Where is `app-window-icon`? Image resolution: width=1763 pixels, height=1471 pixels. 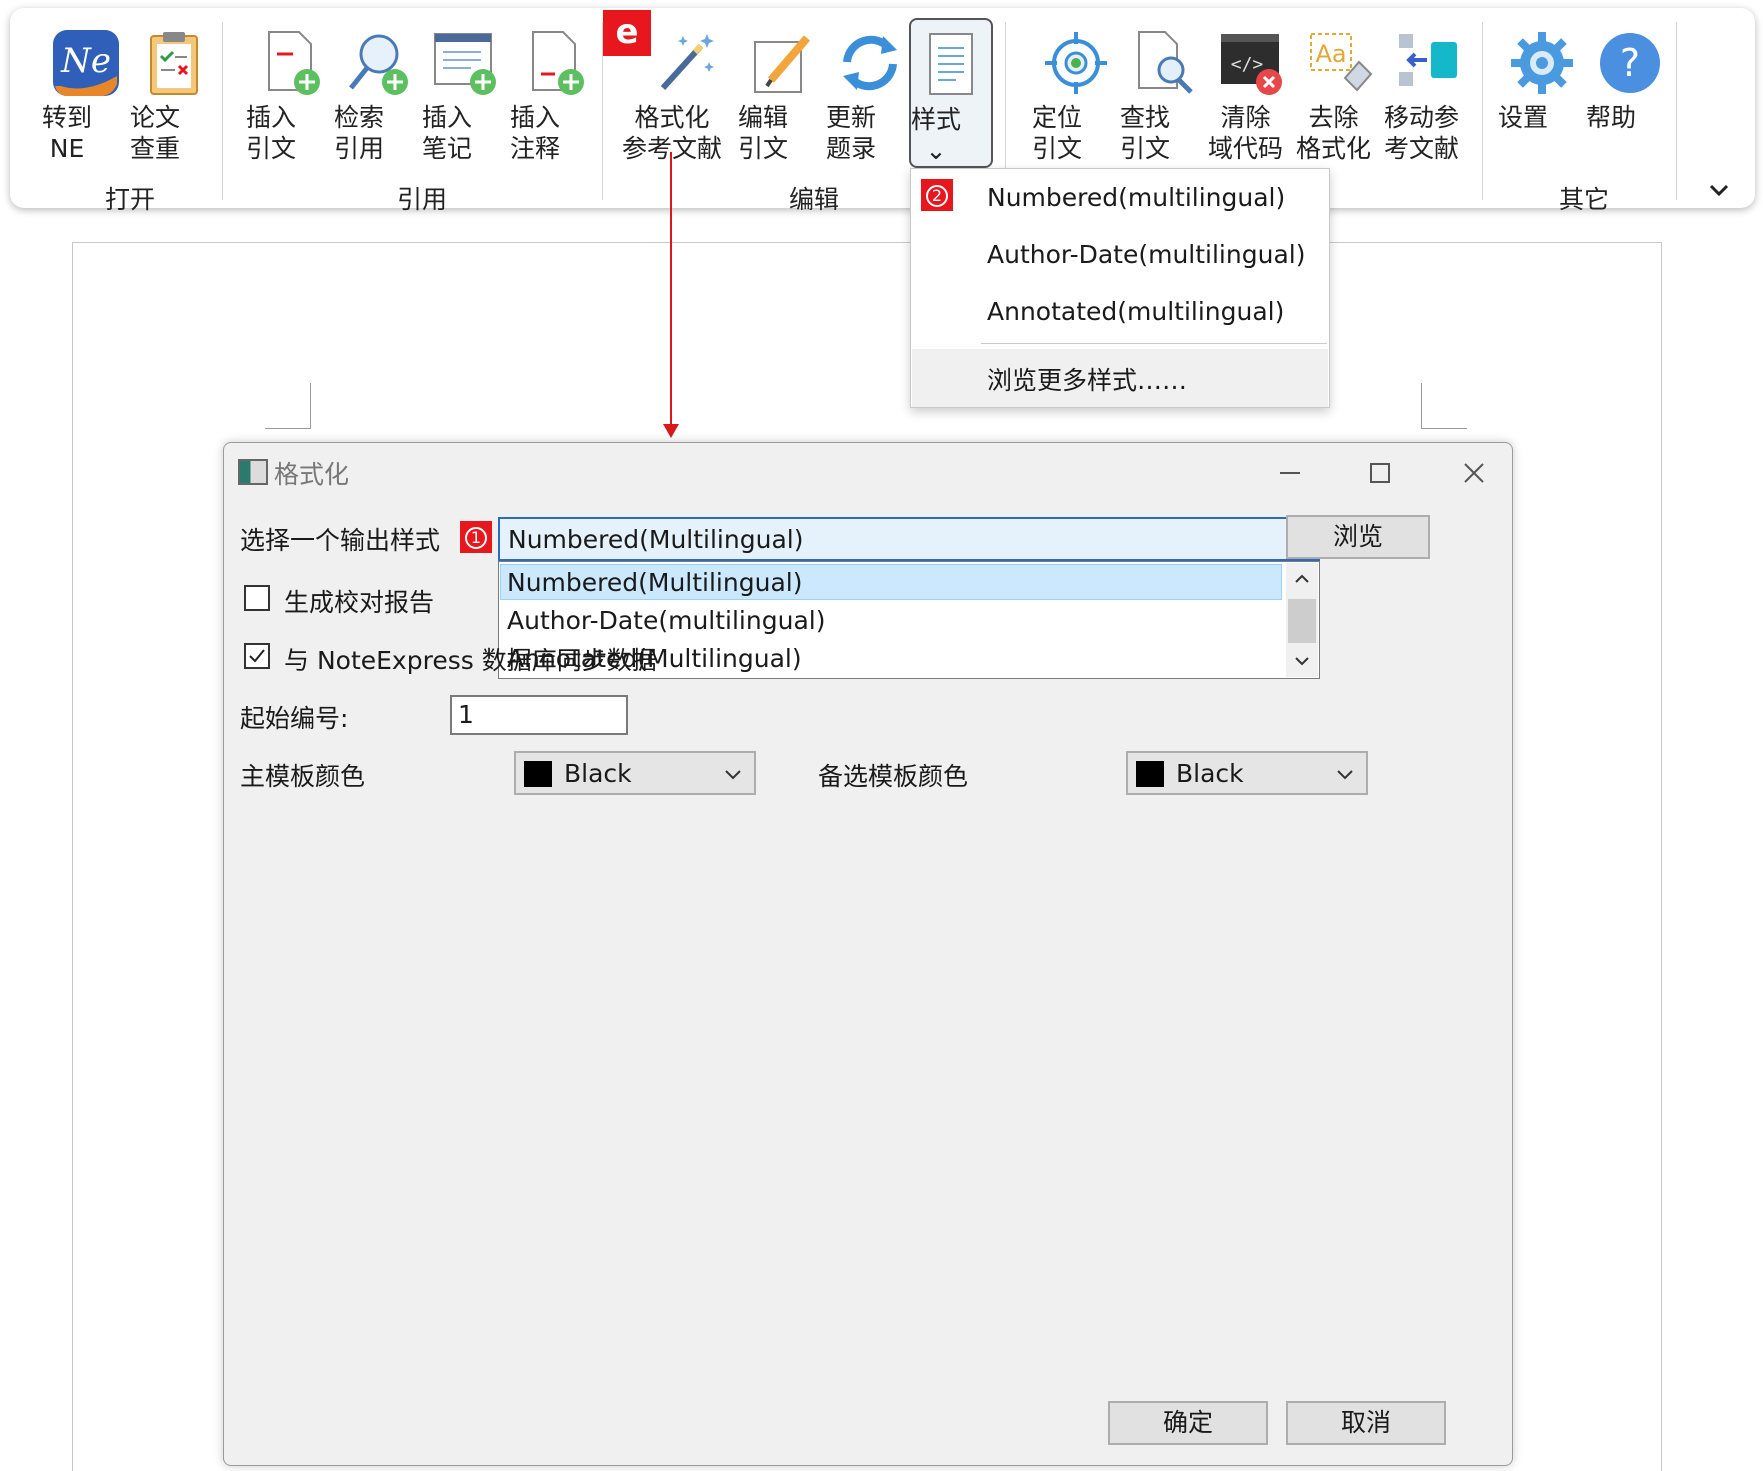
app-window-icon is located at coordinates (253, 472).